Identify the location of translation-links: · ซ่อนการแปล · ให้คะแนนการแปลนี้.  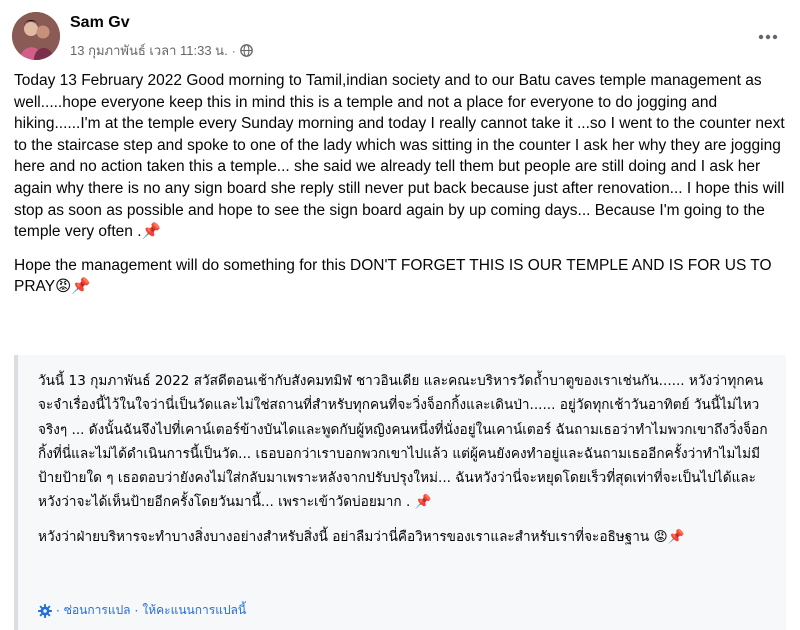
(141, 610).